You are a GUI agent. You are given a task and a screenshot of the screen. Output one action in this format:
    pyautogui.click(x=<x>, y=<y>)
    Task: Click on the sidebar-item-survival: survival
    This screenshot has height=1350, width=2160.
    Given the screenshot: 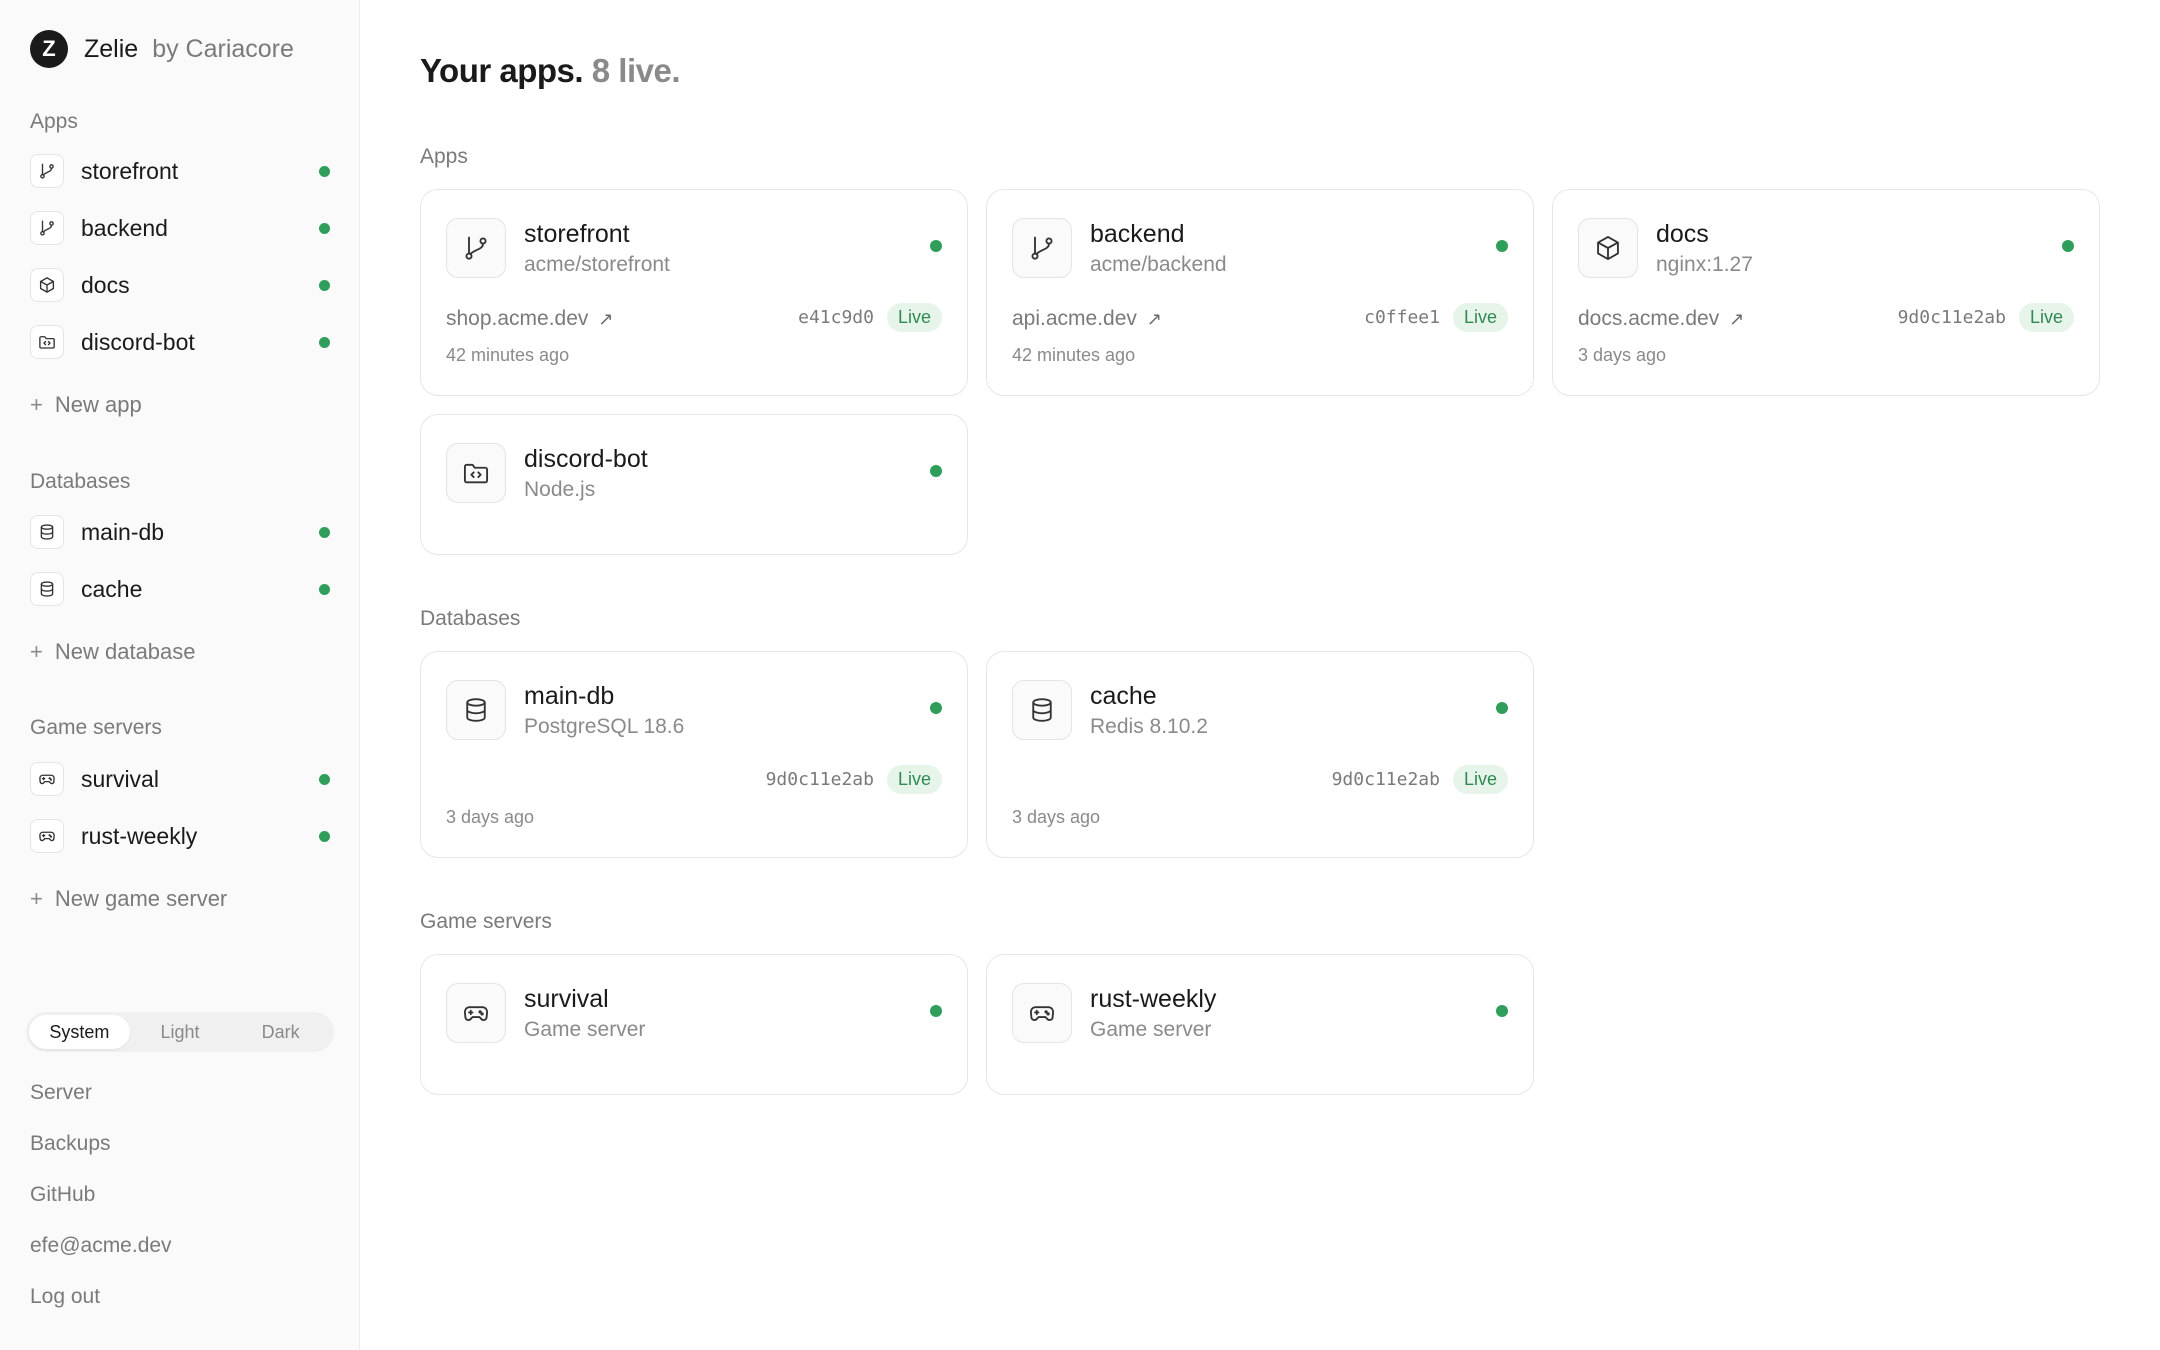 What is the action you would take?
    pyautogui.click(x=180, y=779)
    